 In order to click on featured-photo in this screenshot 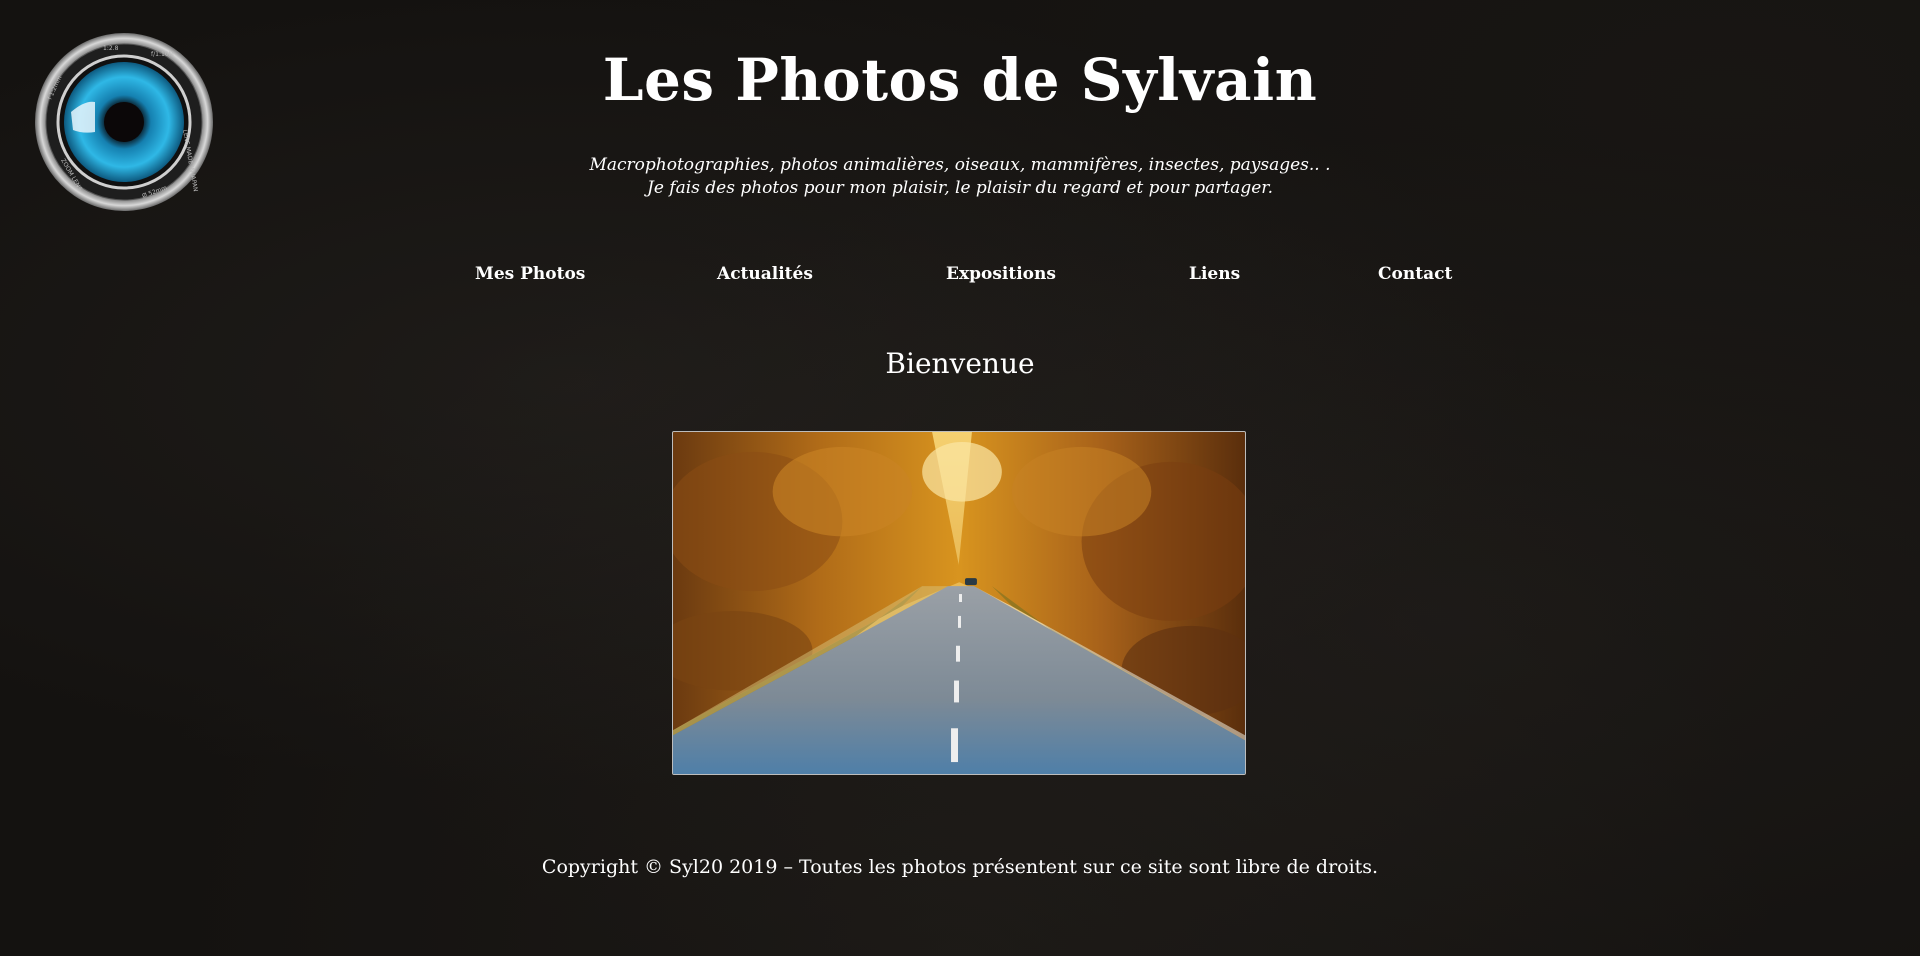, I will do `click(959, 603)`.